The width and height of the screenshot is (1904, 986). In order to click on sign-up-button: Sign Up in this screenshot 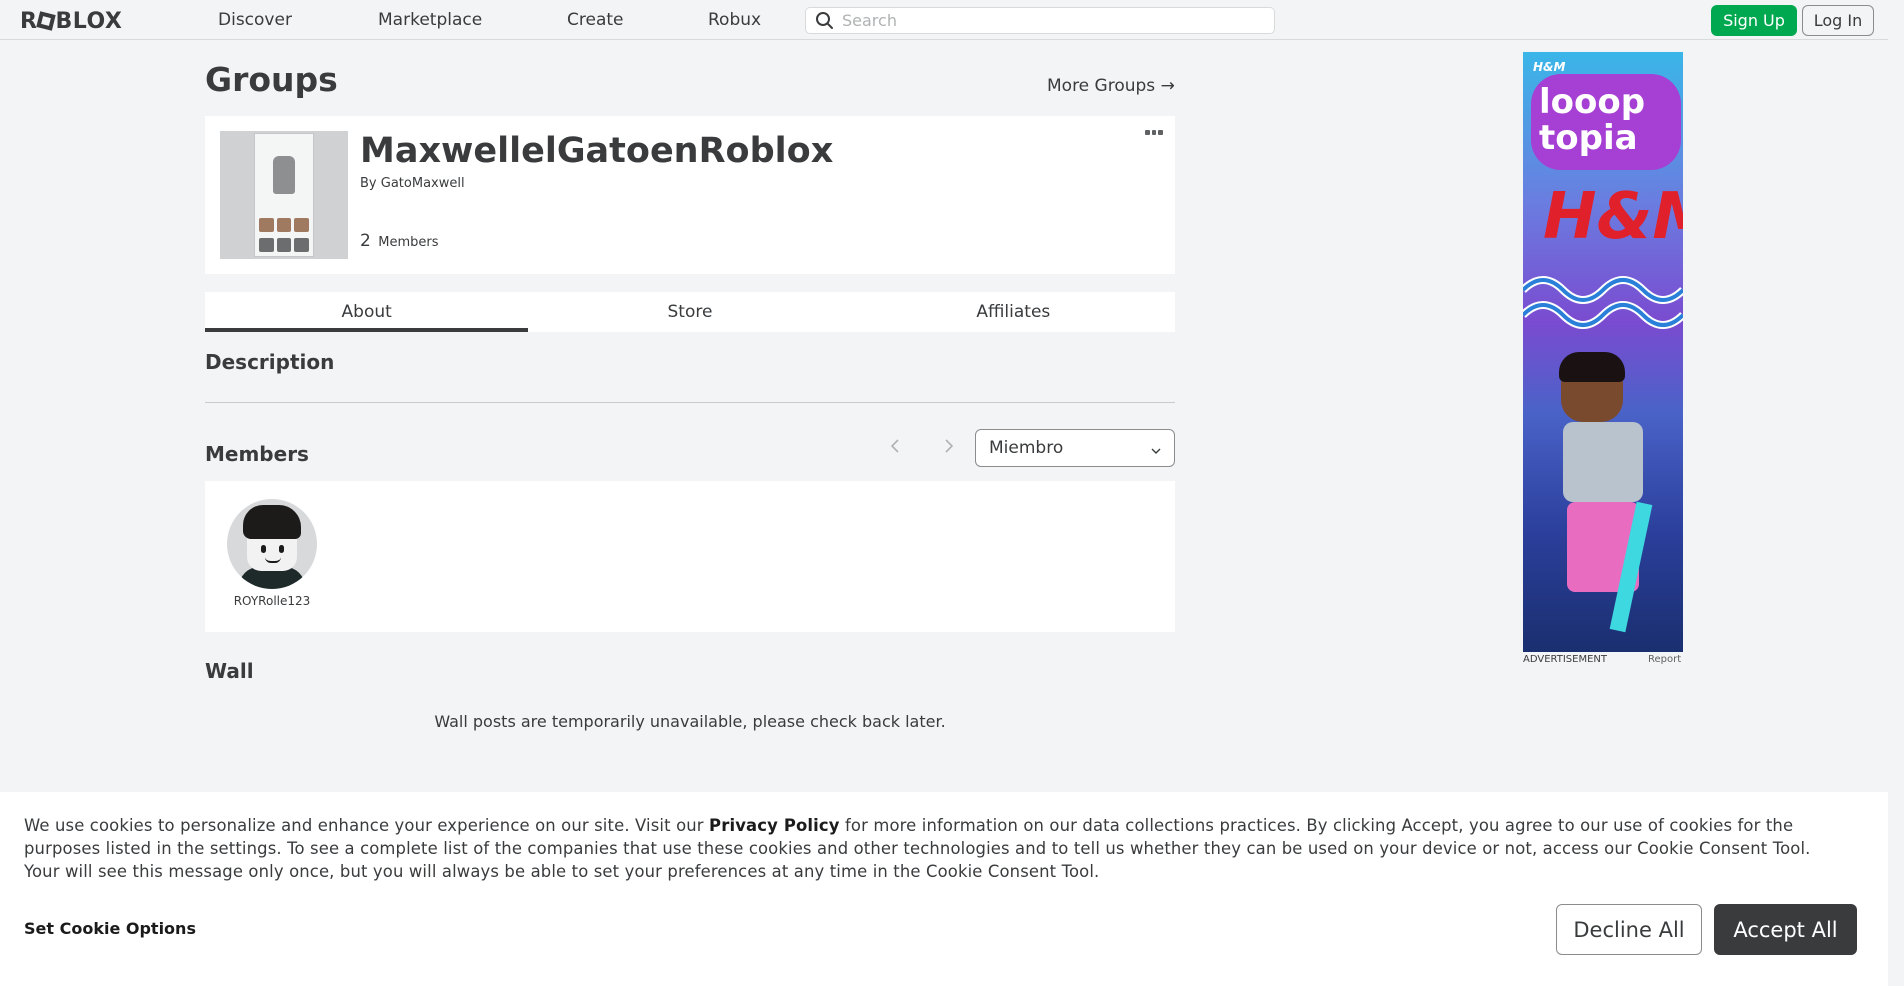, I will do `click(1754, 20)`.